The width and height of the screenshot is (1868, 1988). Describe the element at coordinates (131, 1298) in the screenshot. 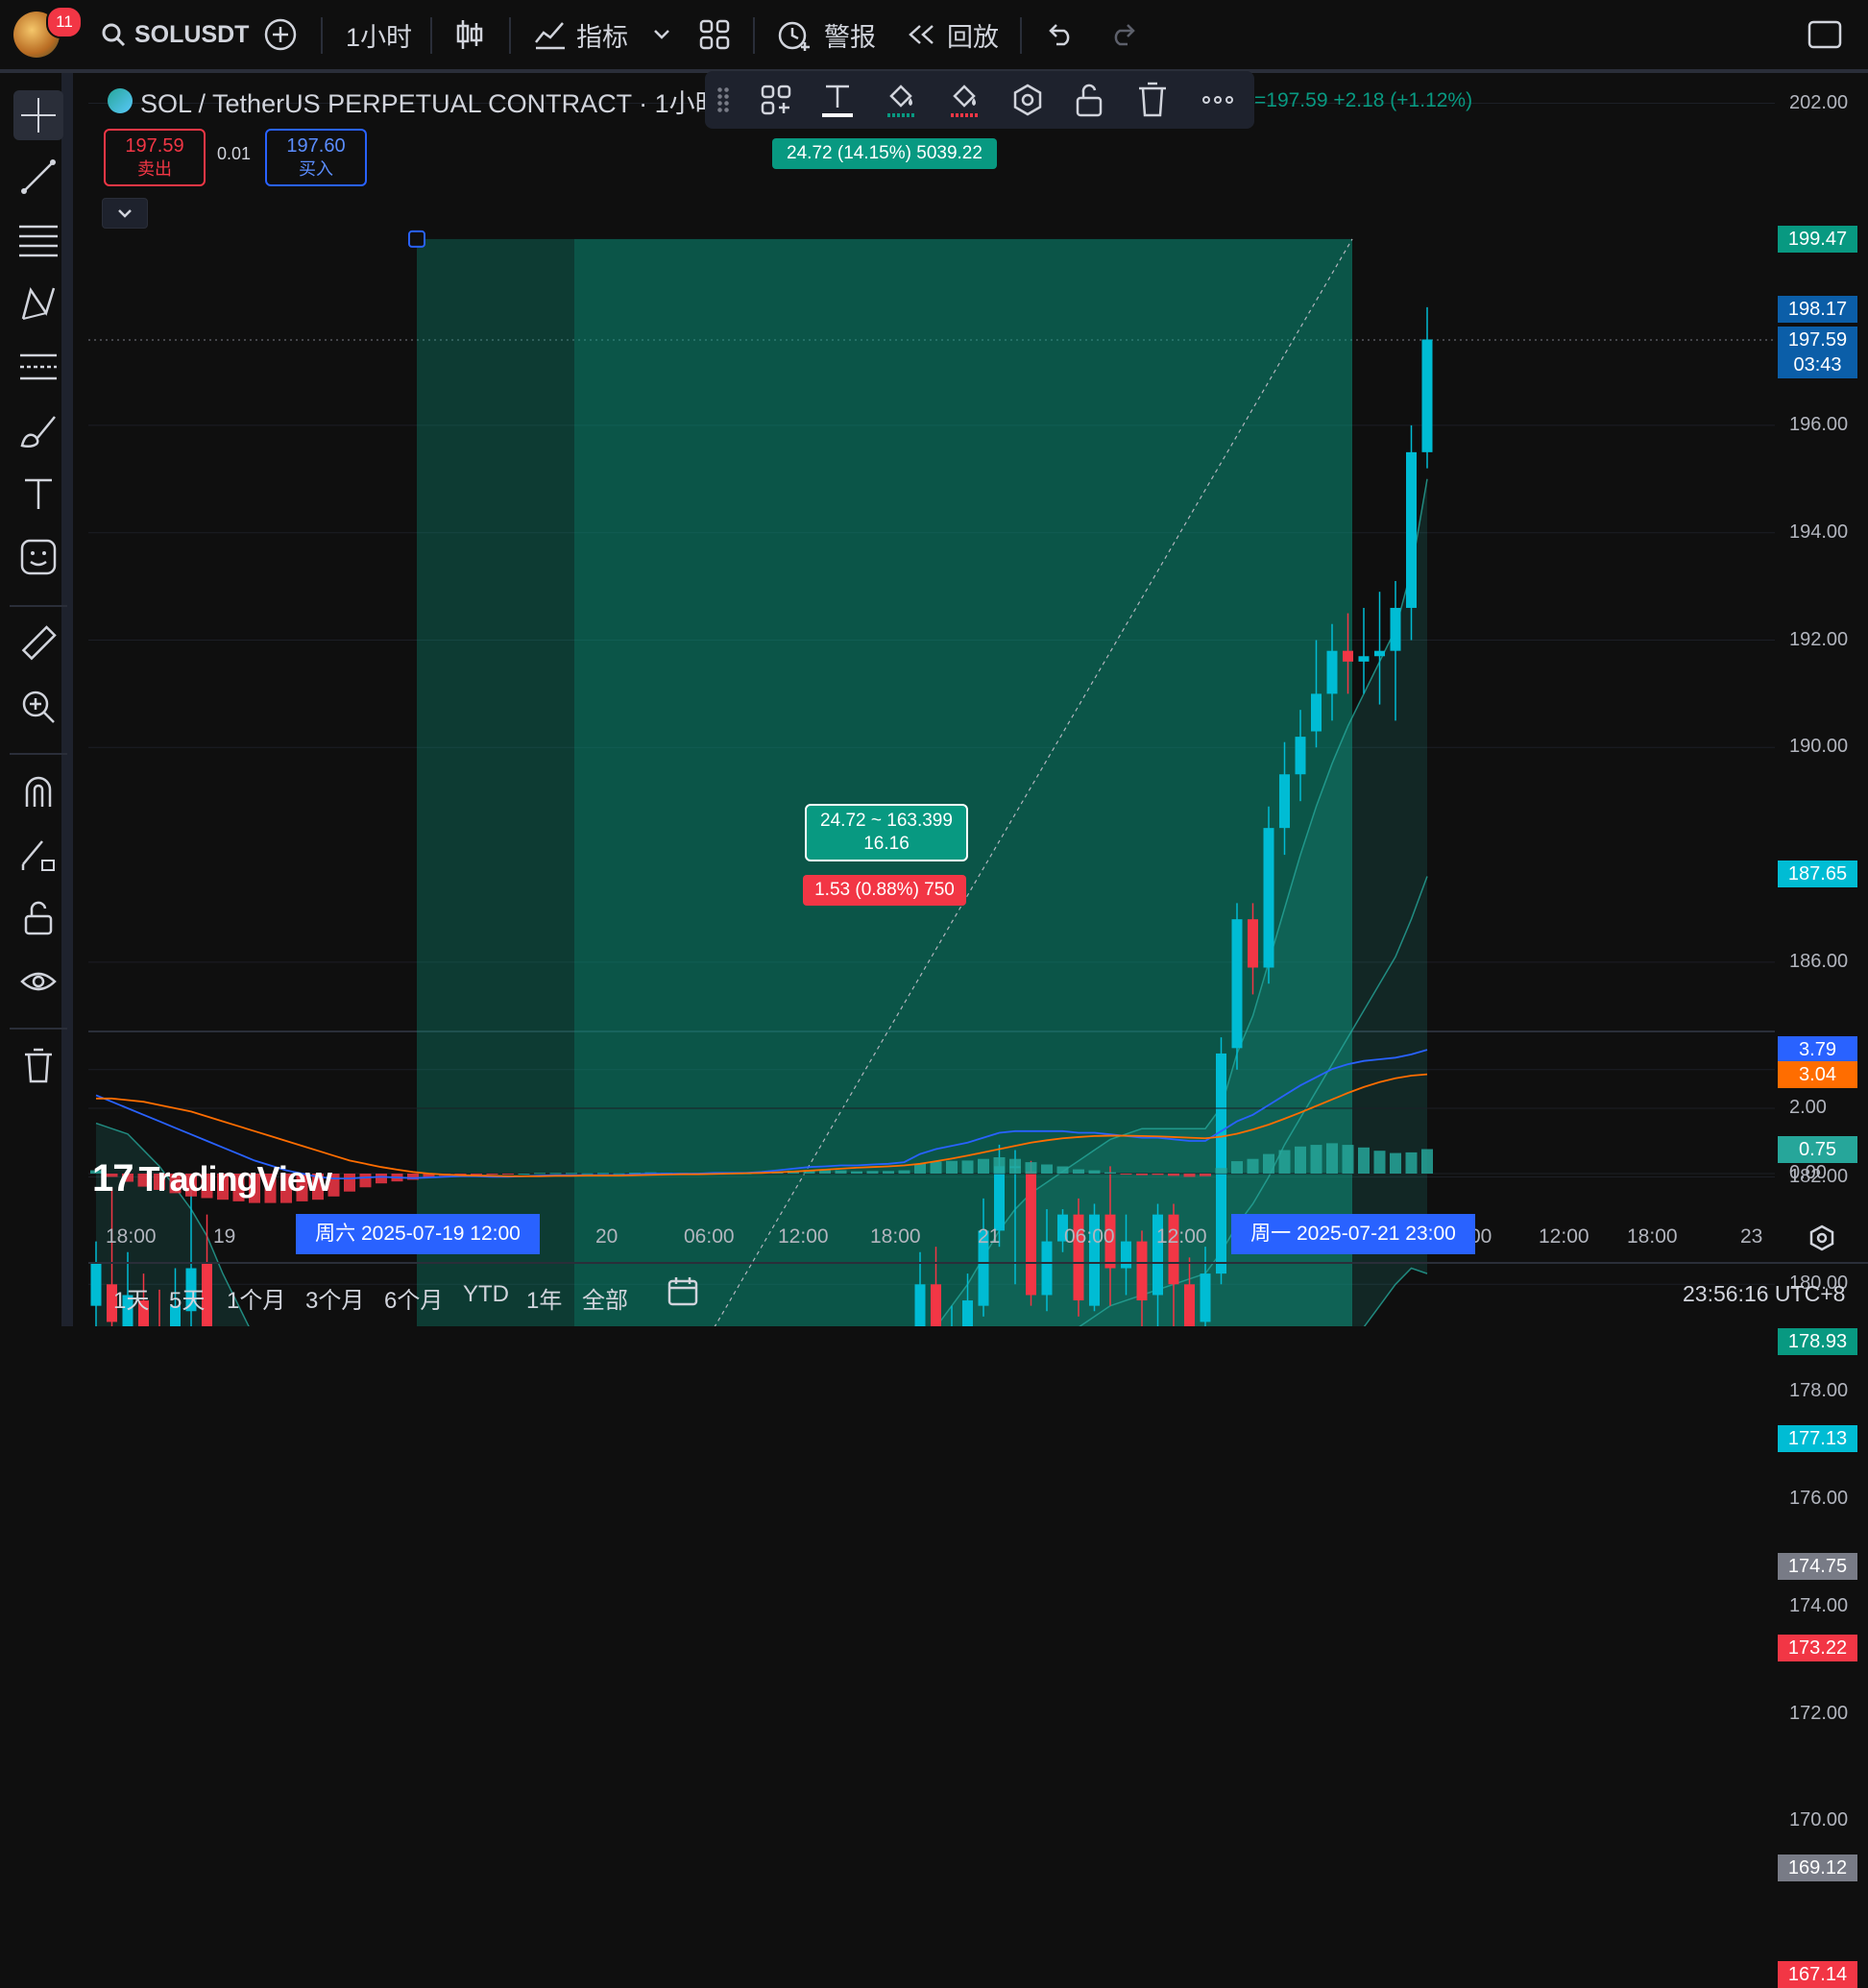

I see `range-button: 1天` at that location.